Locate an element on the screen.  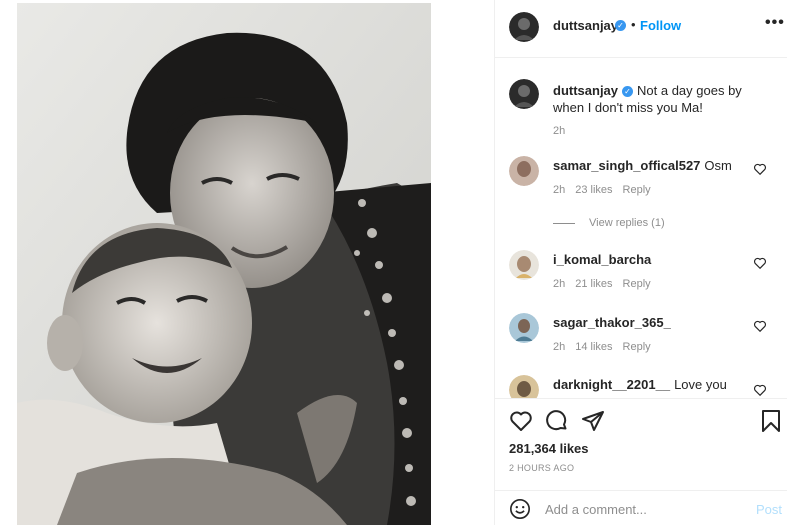
post-header: duttsanjay ✓ • Follow ••• is located at coordinates (641, 29).